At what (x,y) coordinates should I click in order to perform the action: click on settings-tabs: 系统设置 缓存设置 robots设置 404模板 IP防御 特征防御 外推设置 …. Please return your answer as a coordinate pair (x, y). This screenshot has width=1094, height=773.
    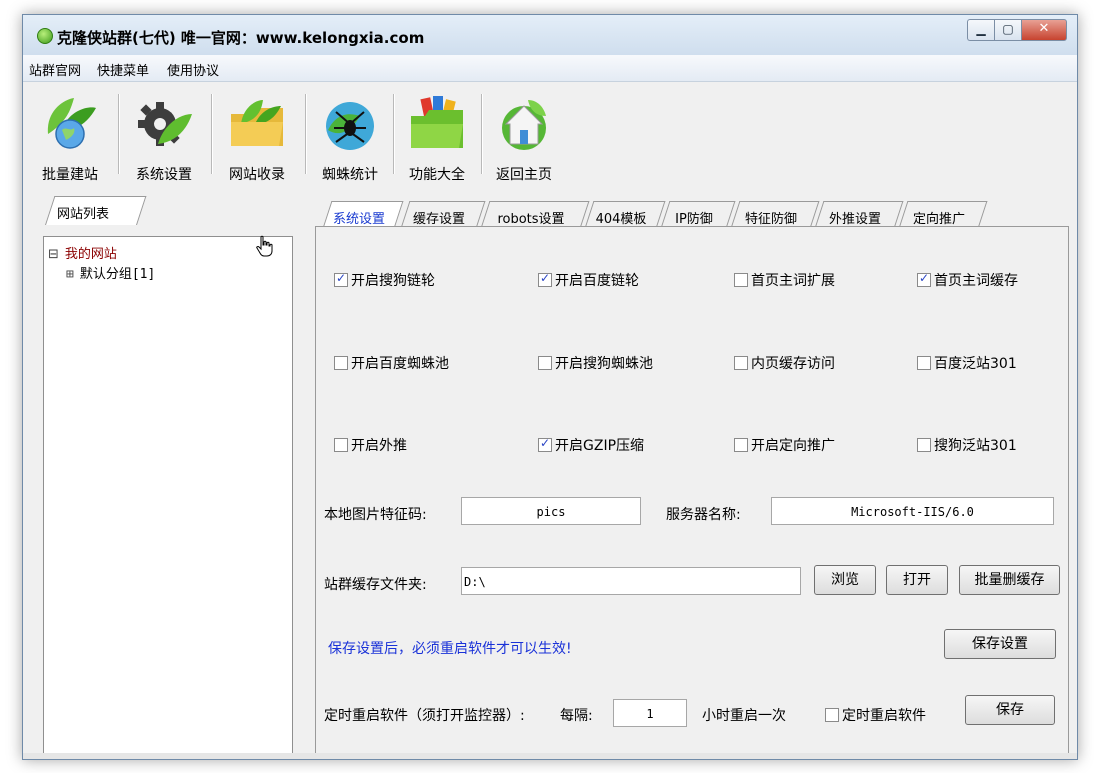
    Looking at the image, I should click on (685, 216).